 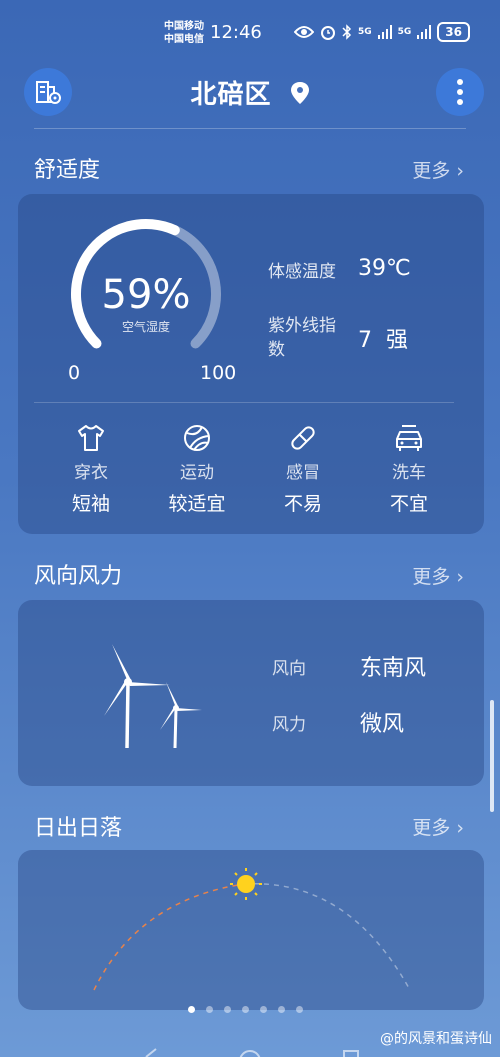 What do you see at coordinates (408, 504) in the screenshot?
I see `tip-value: 不宜` at bounding box center [408, 504].